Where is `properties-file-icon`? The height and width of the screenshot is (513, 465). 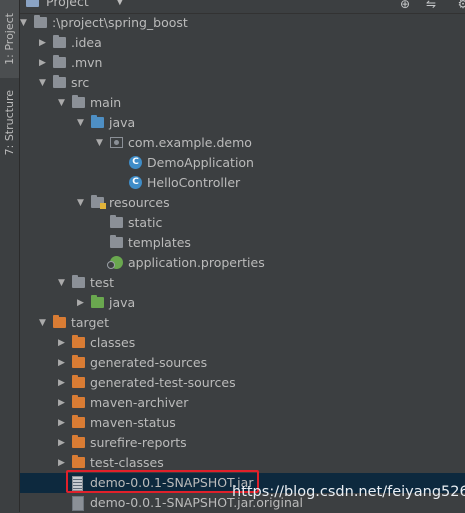 properties-file-icon is located at coordinates (115, 262).